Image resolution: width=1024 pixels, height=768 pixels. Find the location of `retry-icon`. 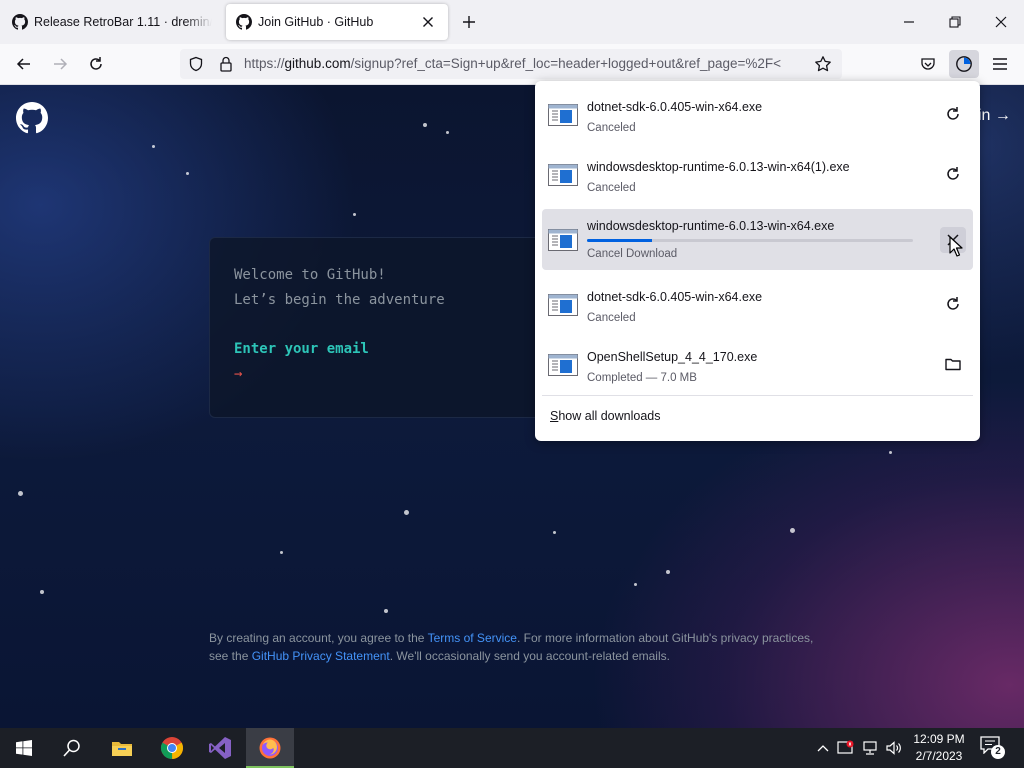

retry-icon is located at coordinates (953, 303).